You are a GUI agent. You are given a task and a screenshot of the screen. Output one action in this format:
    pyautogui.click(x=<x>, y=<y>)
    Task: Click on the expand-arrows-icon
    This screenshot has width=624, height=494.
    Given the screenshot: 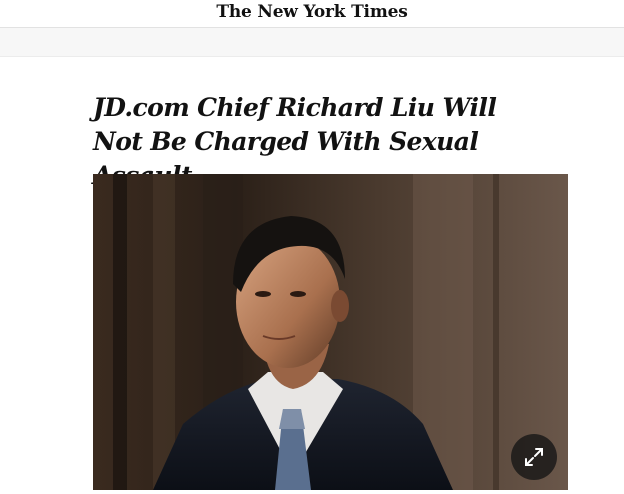 What is the action you would take?
    pyautogui.click(x=534, y=457)
    